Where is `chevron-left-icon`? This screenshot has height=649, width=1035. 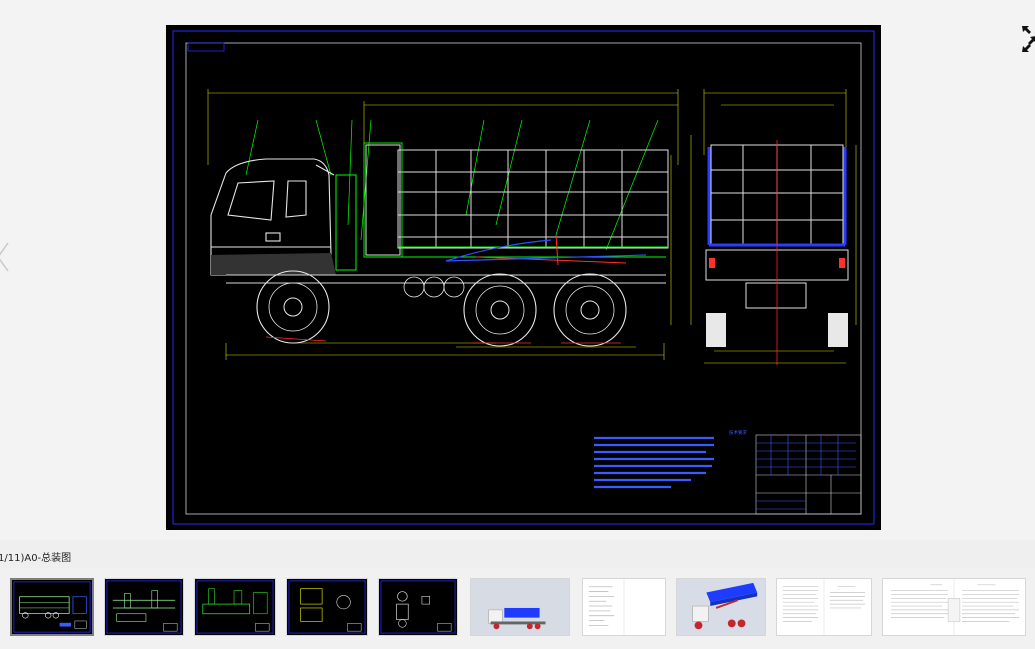
chevron-left-icon is located at coordinates (4, 257).